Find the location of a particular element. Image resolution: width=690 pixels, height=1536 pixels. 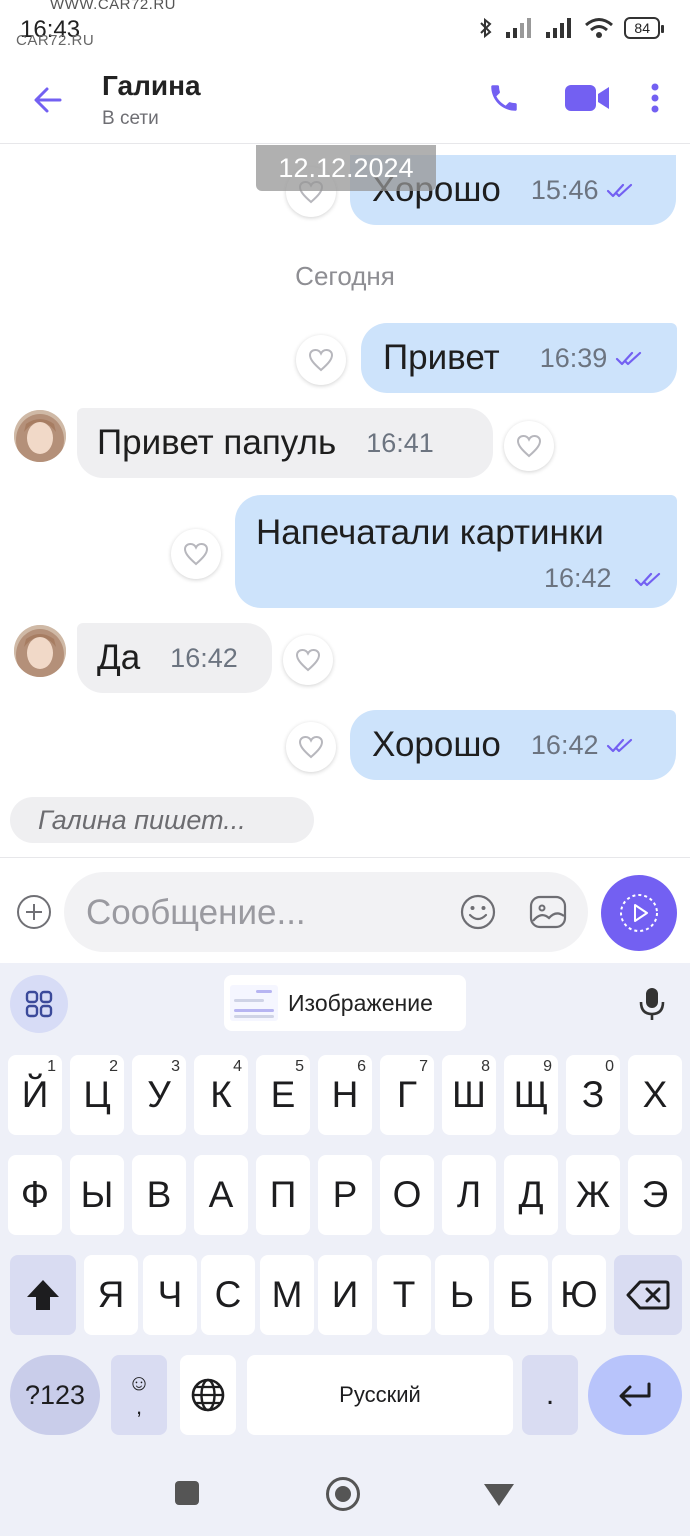

key-8: Ш8 is located at coordinates (469, 1095).